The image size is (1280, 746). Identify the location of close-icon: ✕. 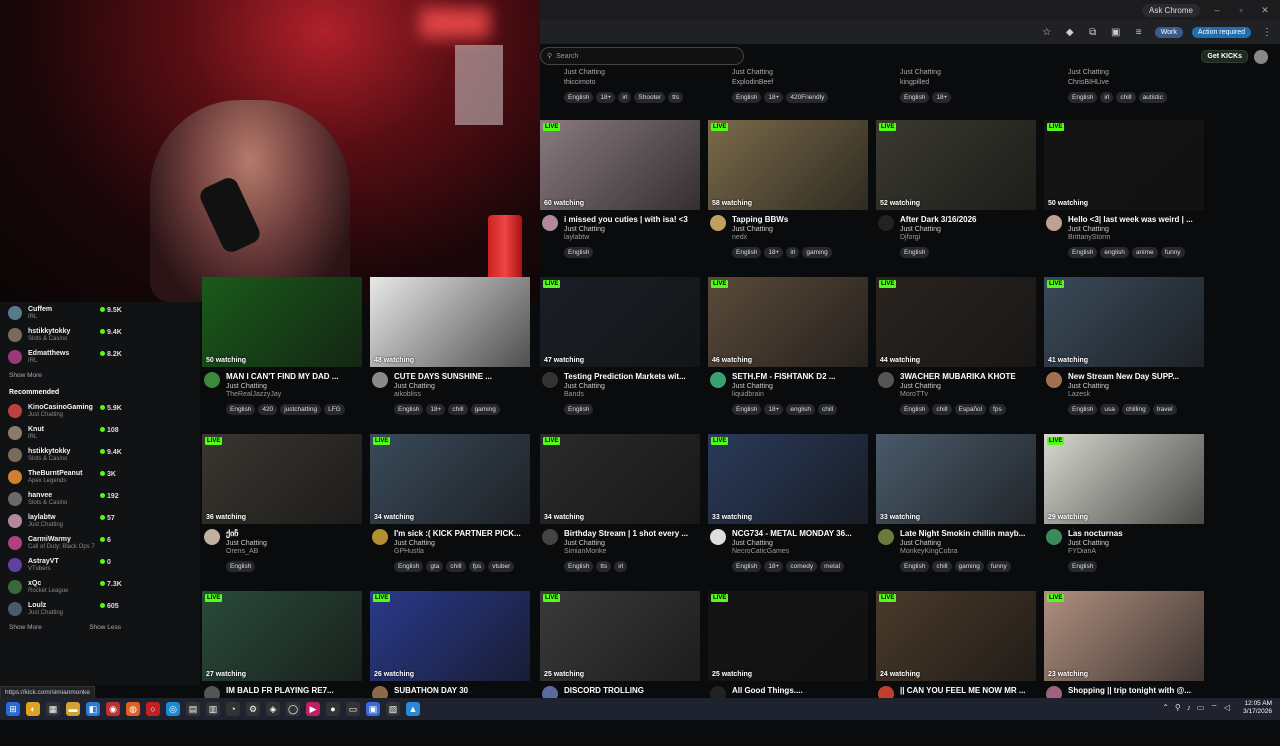
(1265, 10).